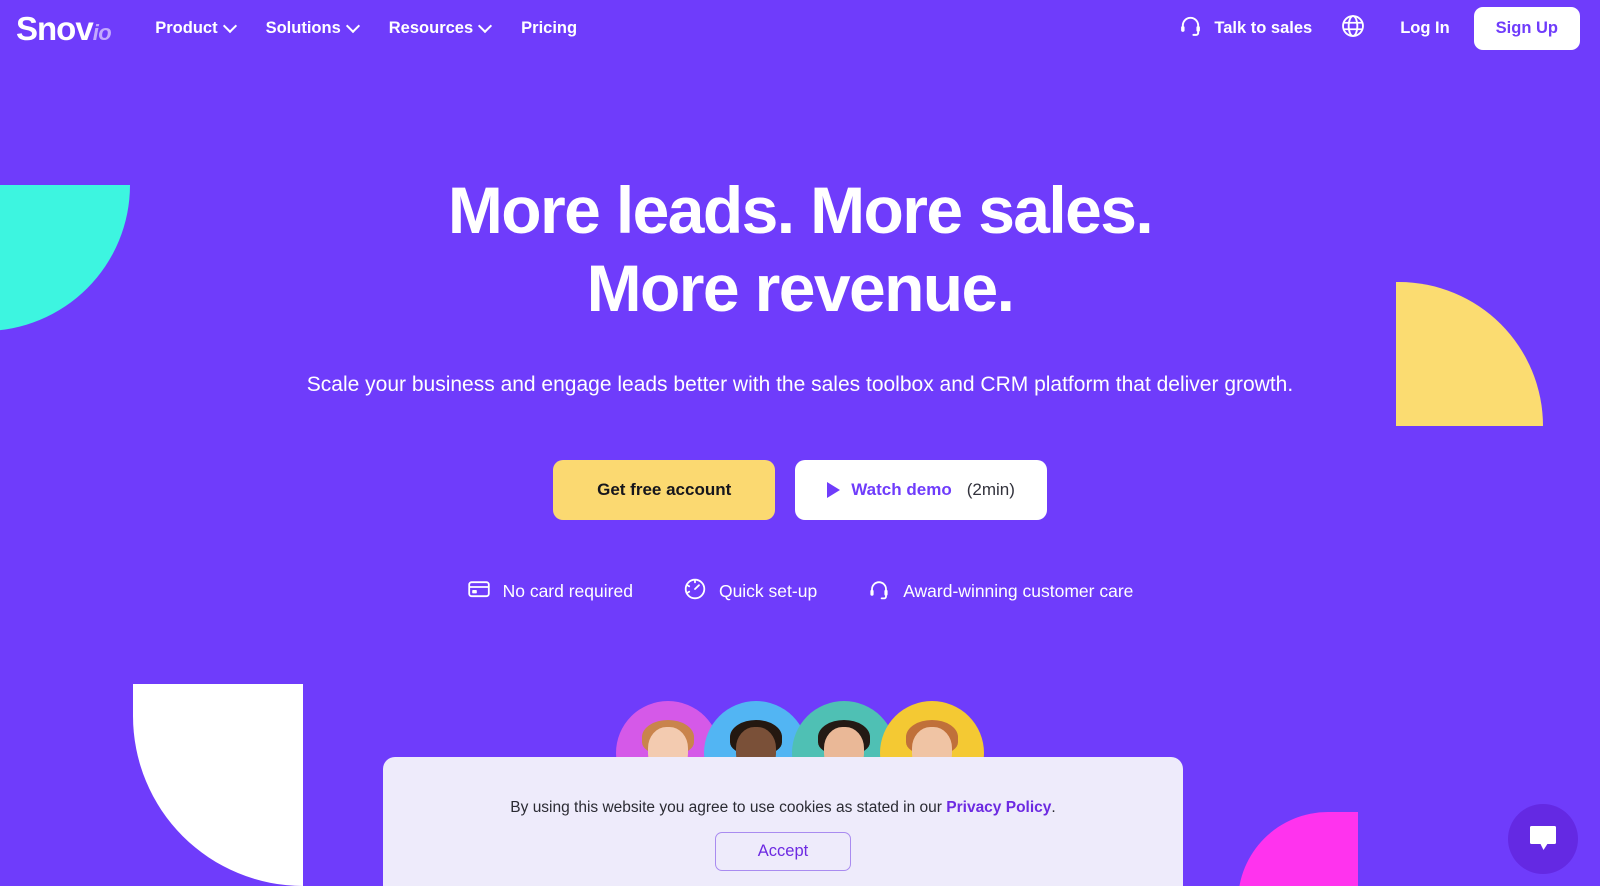 This screenshot has width=1600, height=886. I want to click on nav-item-product: Product, so click(195, 28).